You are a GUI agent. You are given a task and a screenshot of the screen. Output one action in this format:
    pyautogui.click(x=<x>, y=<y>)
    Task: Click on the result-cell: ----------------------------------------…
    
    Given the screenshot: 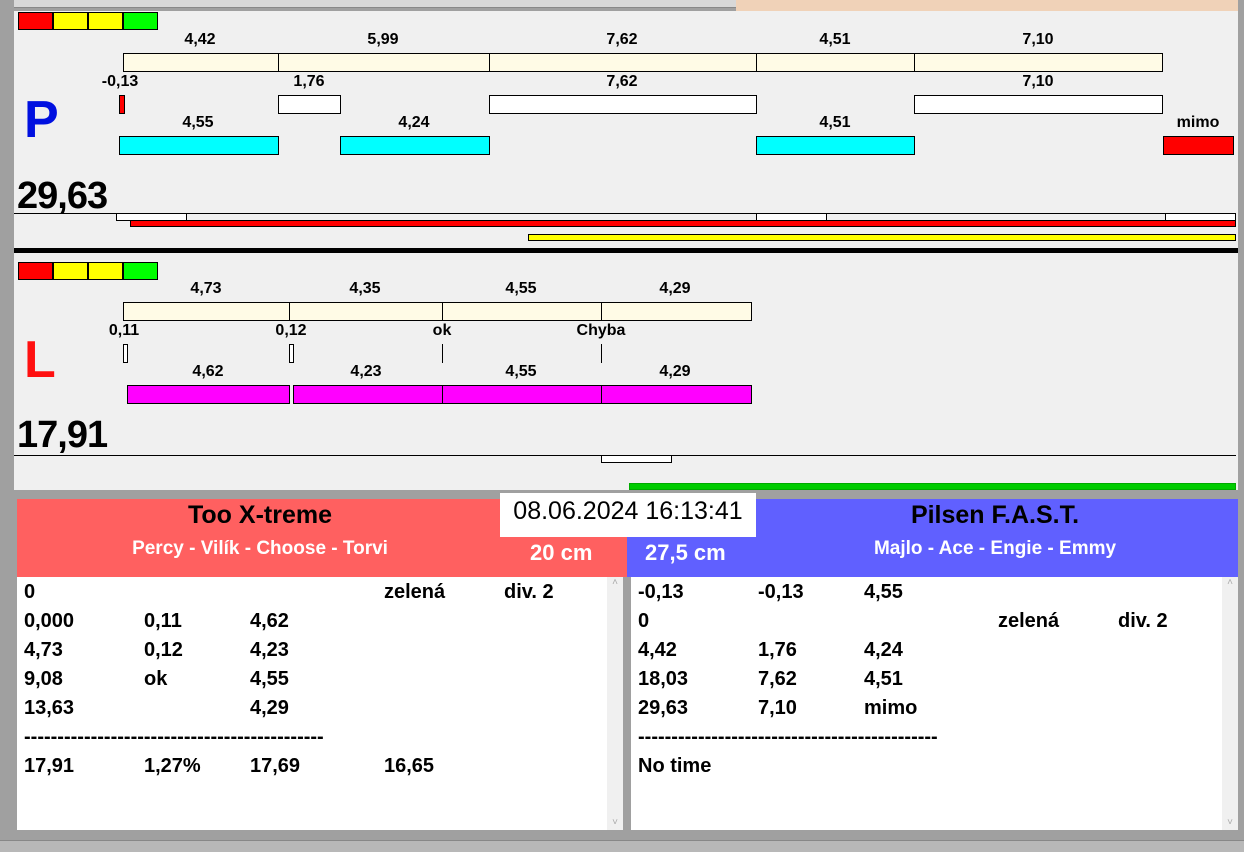 What is the action you would take?
    pyautogui.click(x=788, y=737)
    